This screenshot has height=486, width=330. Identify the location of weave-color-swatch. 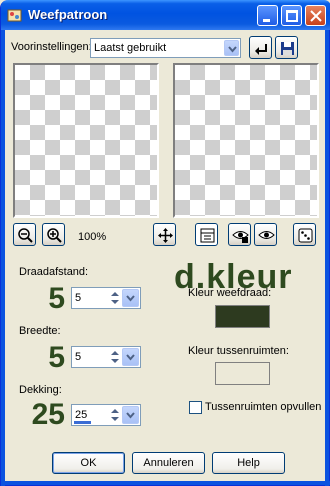
(242, 316).